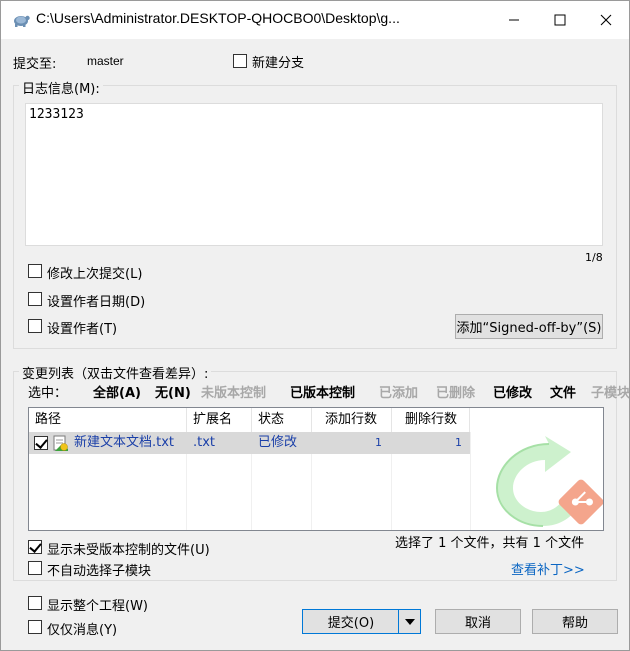 This screenshot has height=651, width=630. I want to click on maximize-icon, so click(560, 20).